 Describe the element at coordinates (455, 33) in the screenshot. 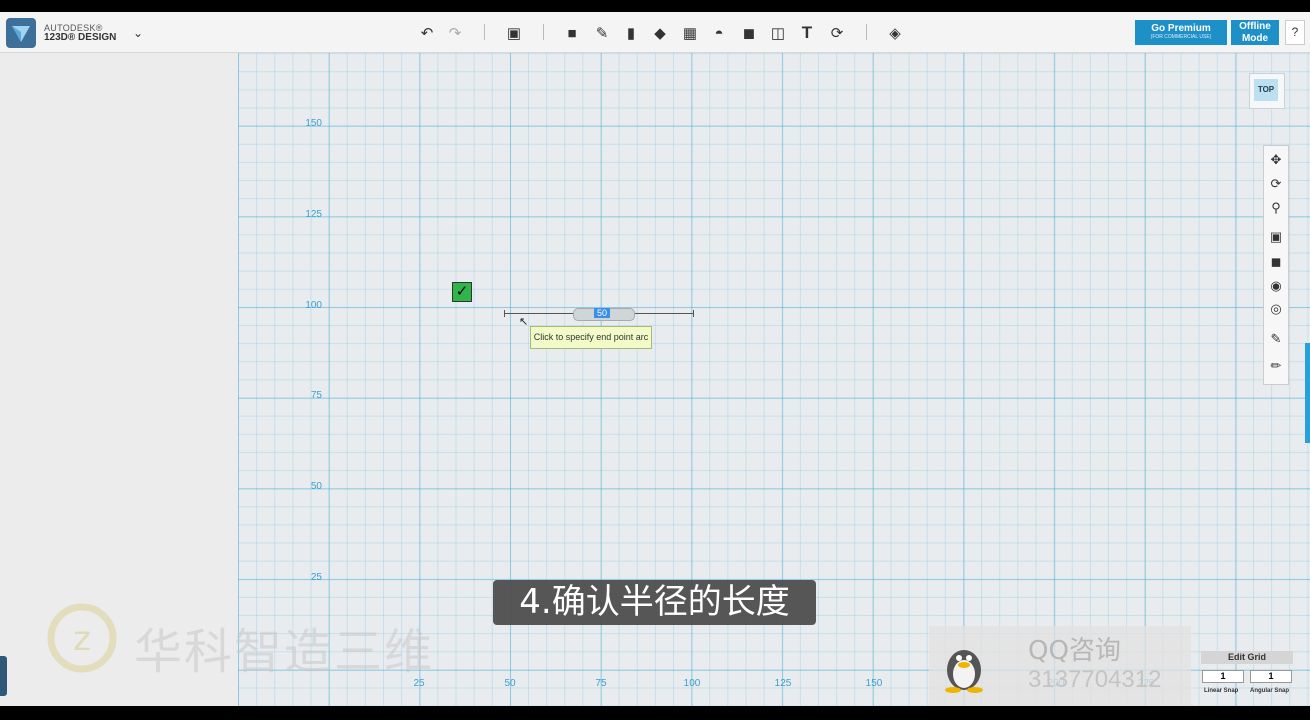

I see `redo-icon: ↷` at that location.